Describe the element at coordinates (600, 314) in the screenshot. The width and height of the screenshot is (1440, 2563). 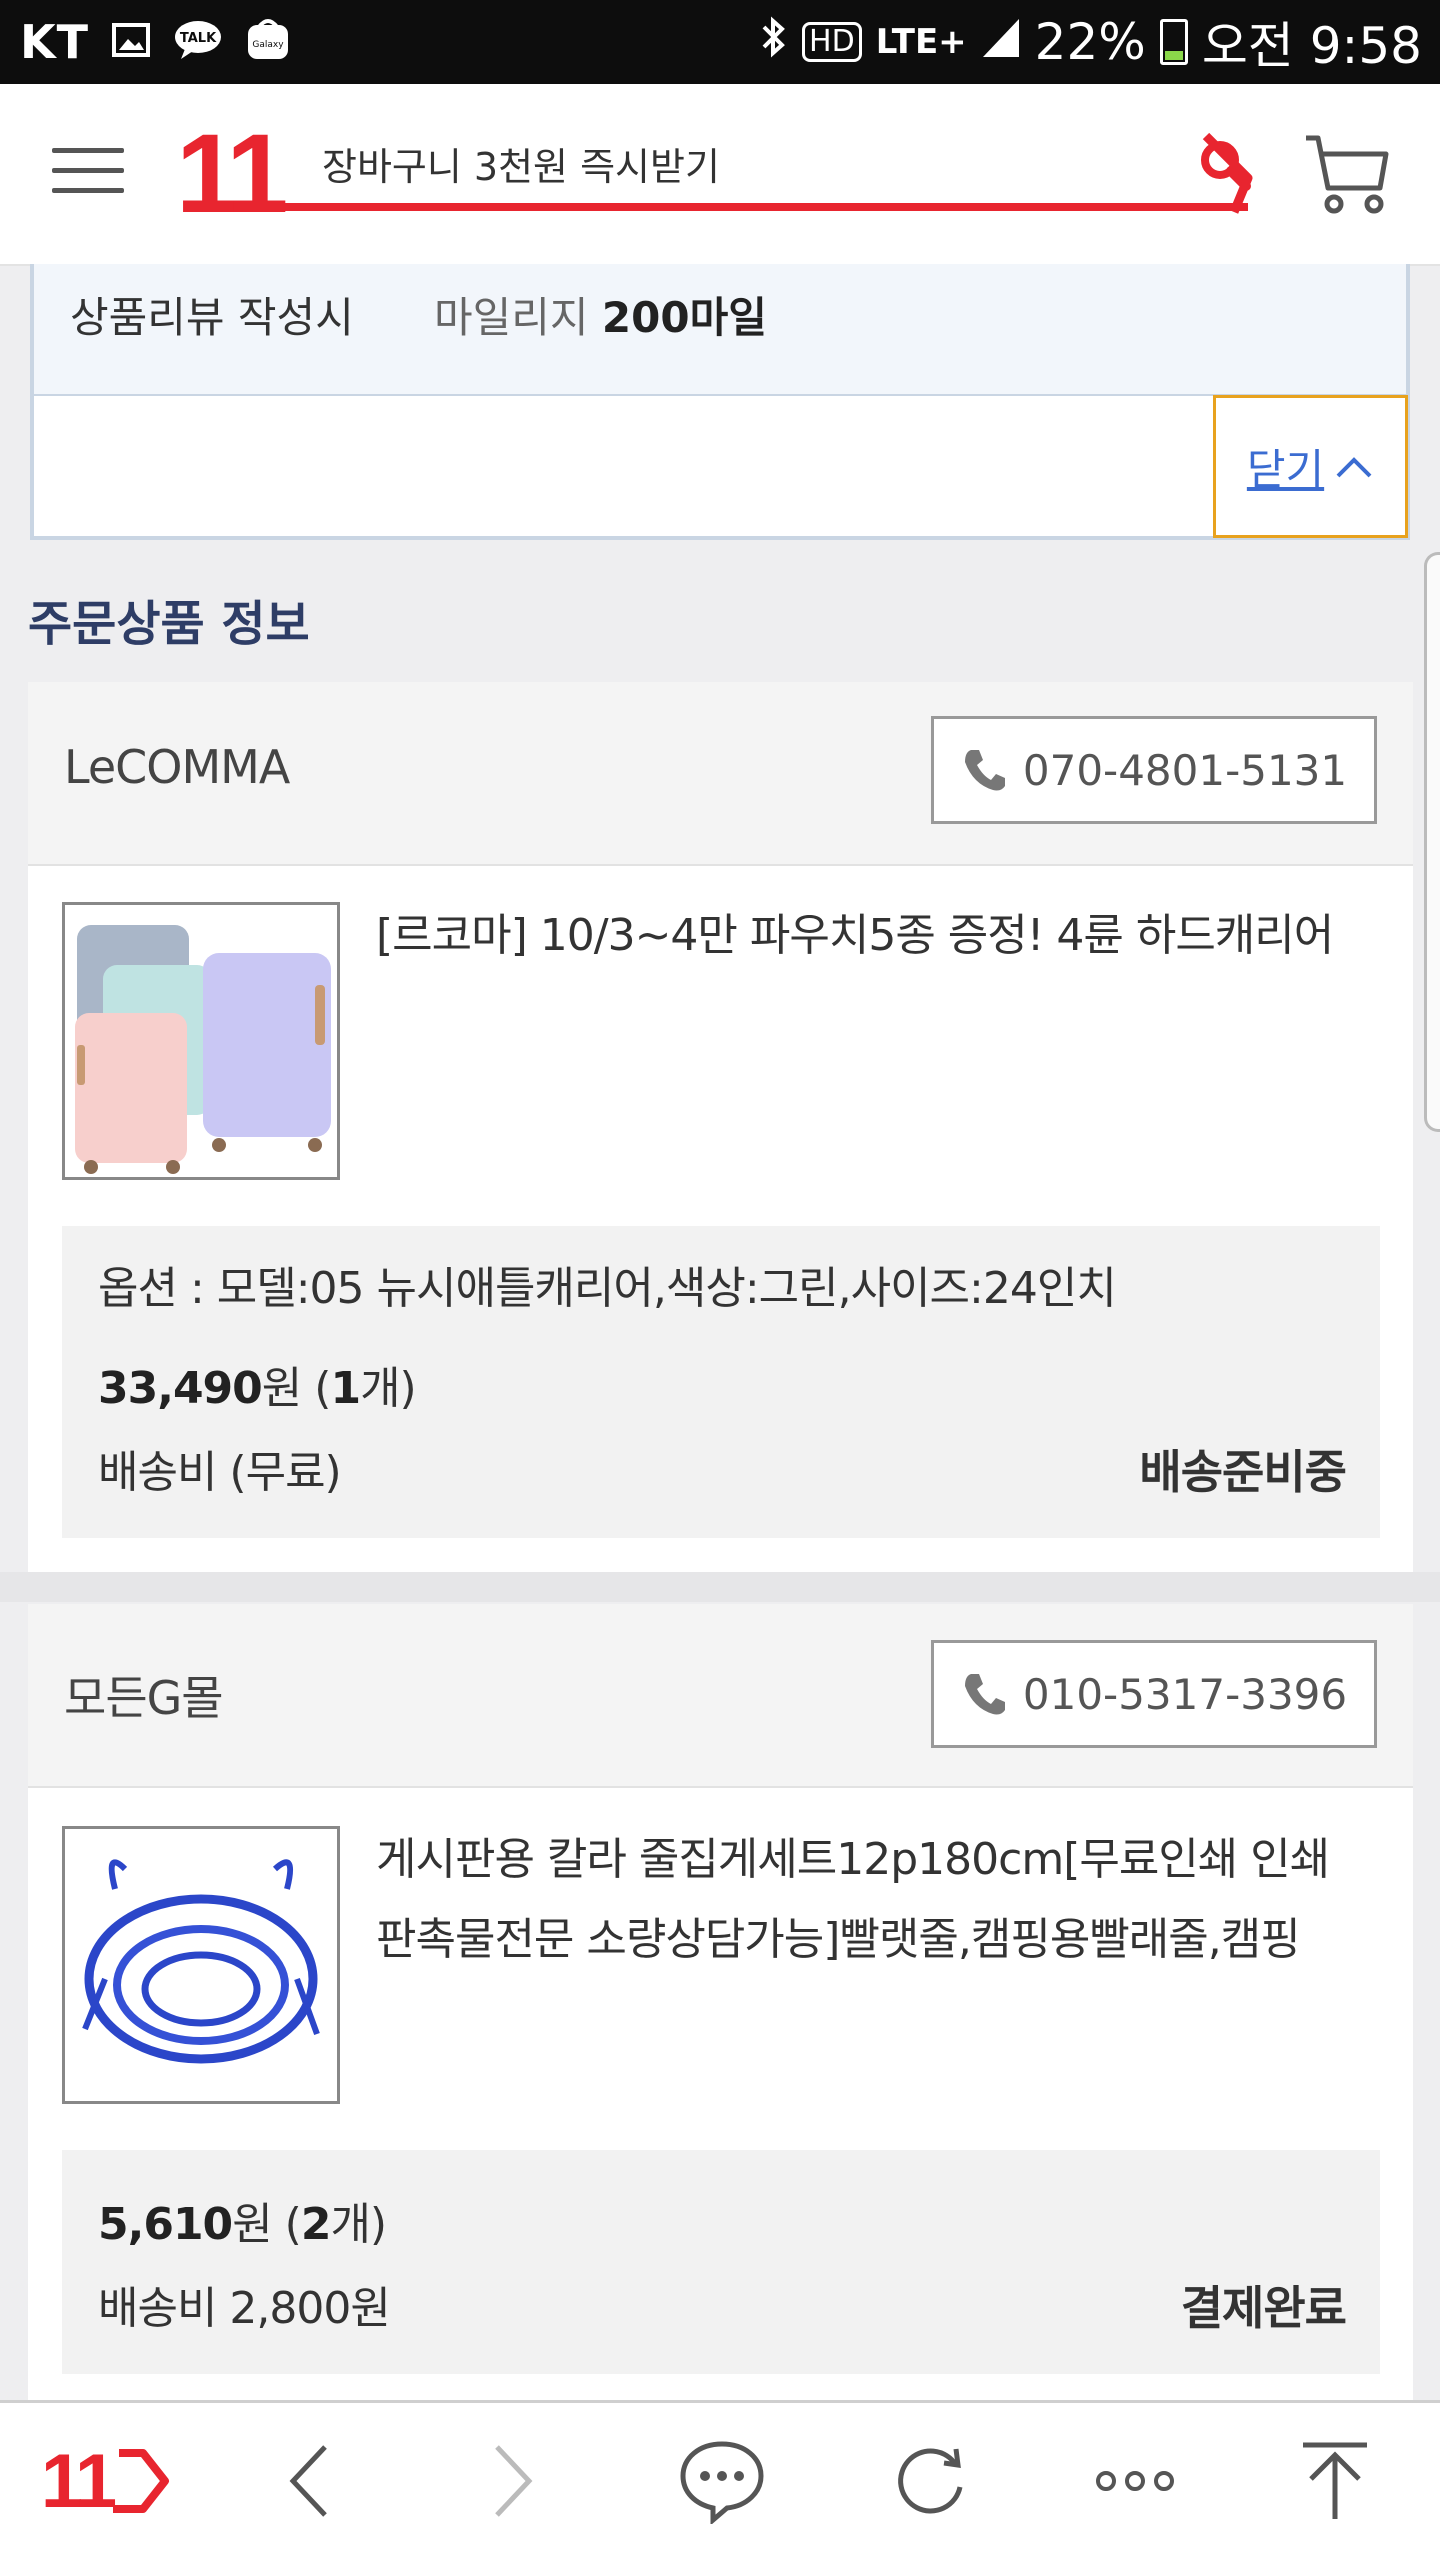
I see `benefit-mileage: 마일리지 200마일` at that location.